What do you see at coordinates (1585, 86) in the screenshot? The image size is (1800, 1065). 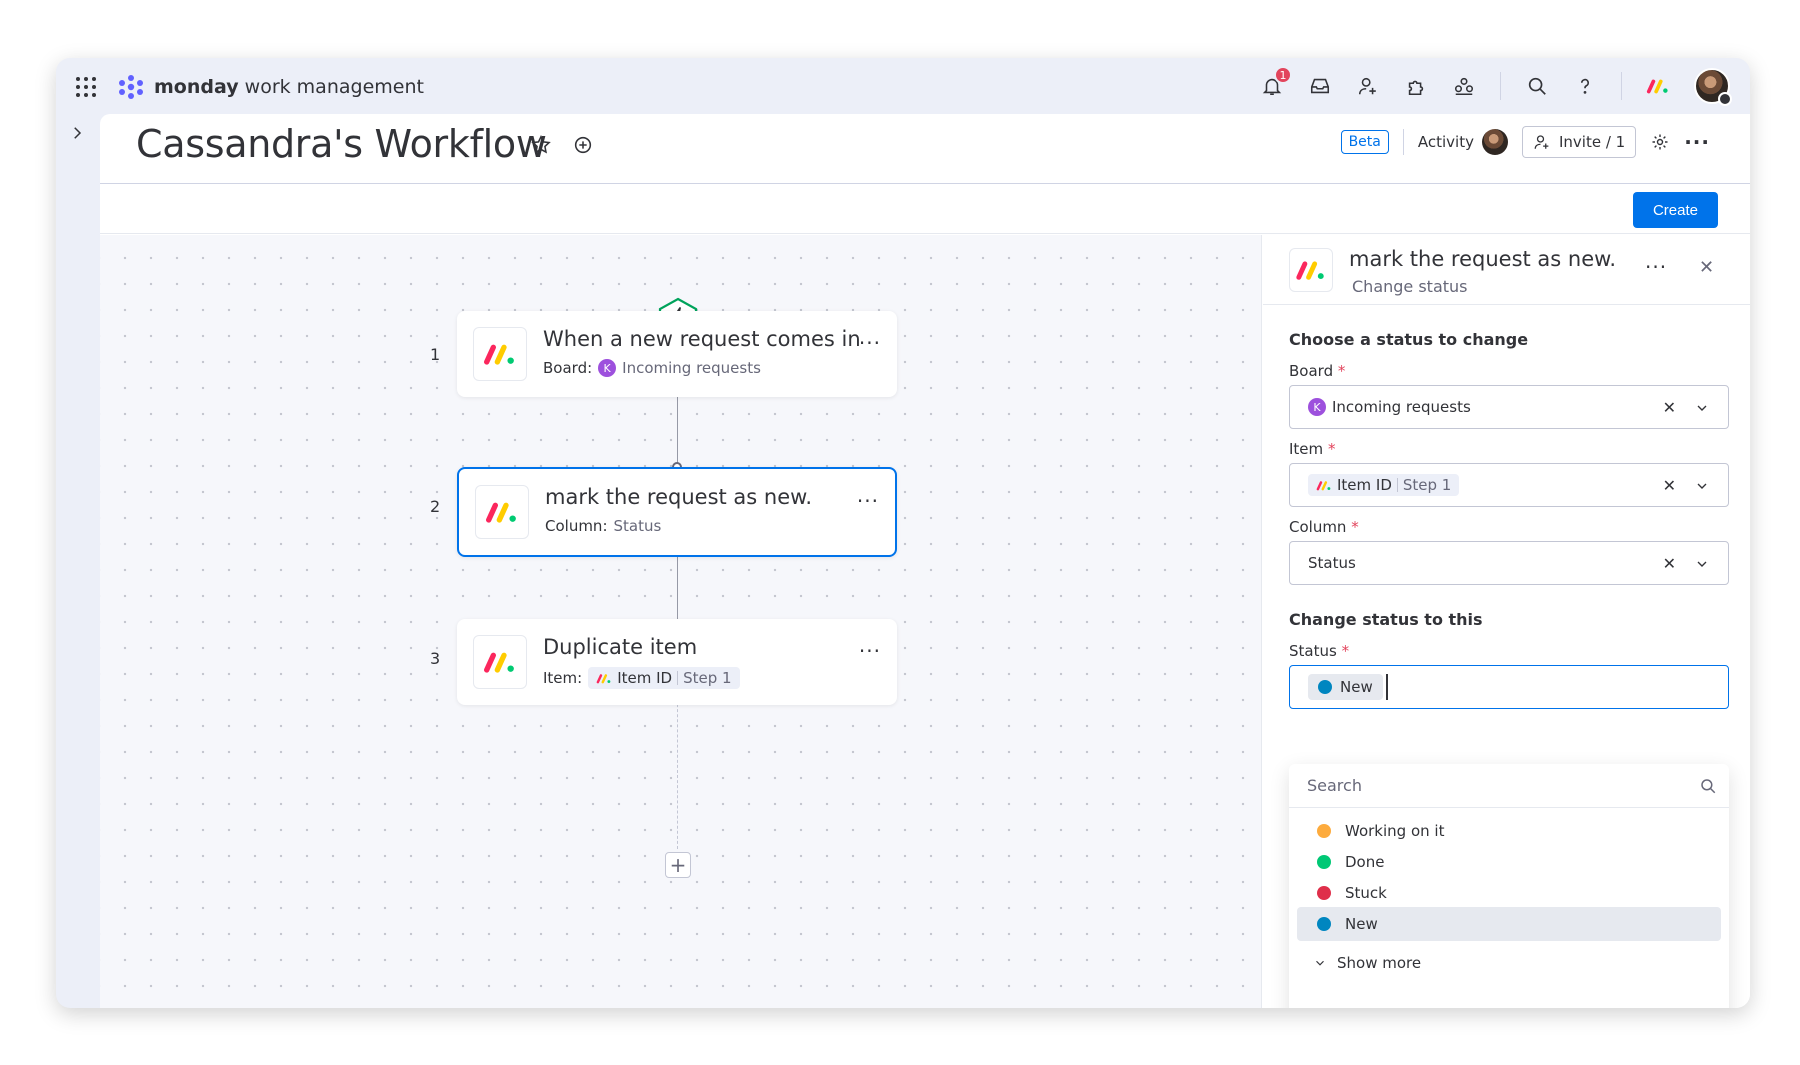 I see `help-button` at bounding box center [1585, 86].